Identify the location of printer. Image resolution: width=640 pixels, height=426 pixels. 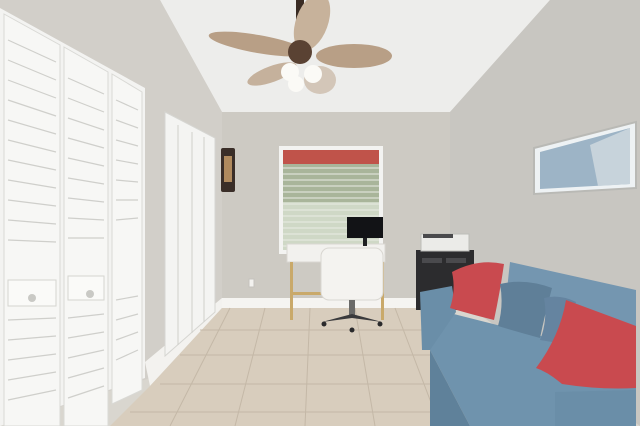
(445, 242).